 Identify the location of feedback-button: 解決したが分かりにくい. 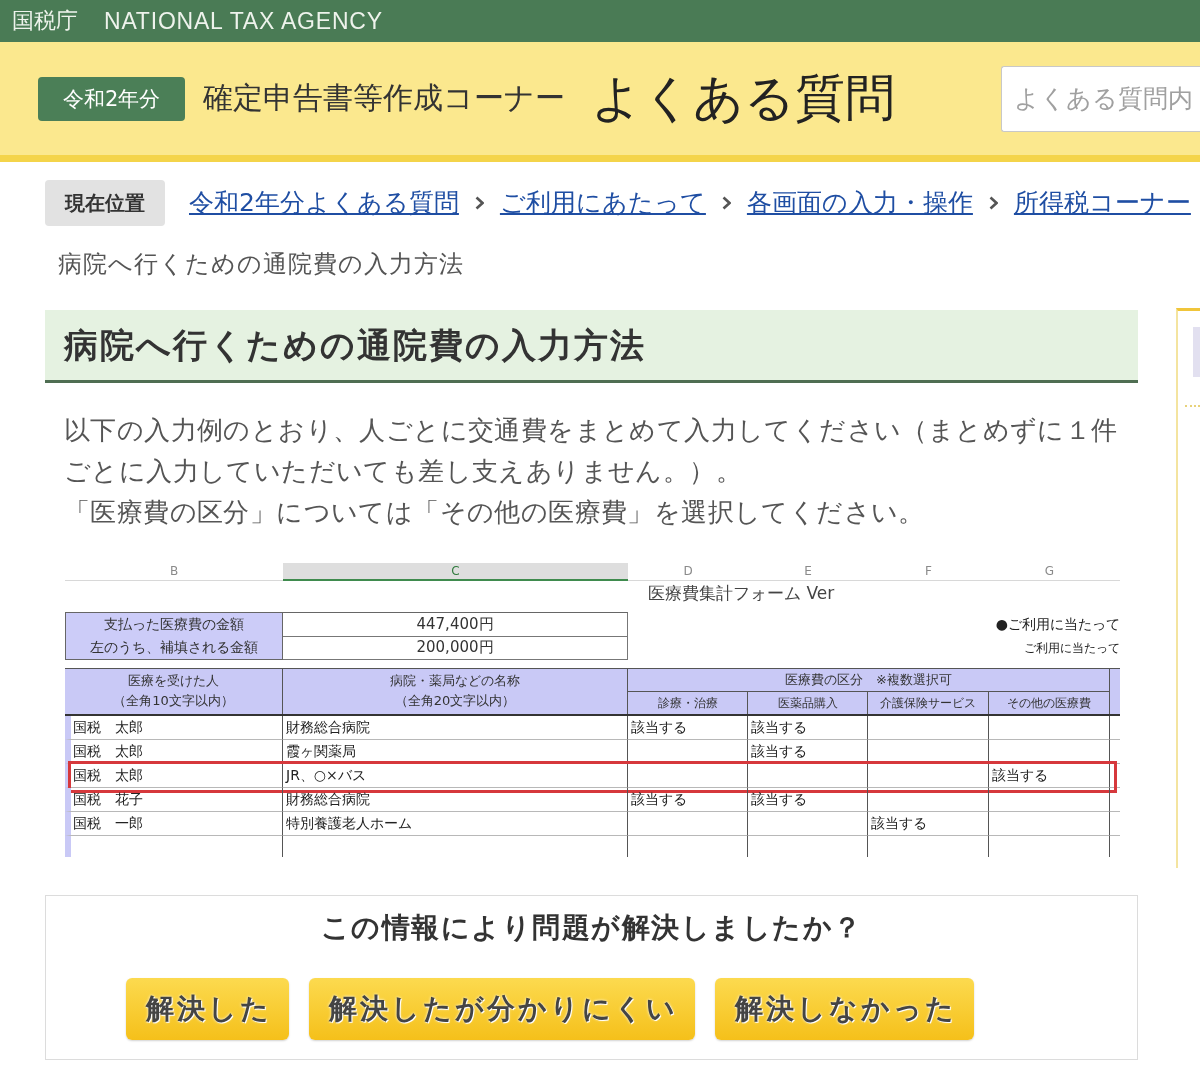
(502, 1009).